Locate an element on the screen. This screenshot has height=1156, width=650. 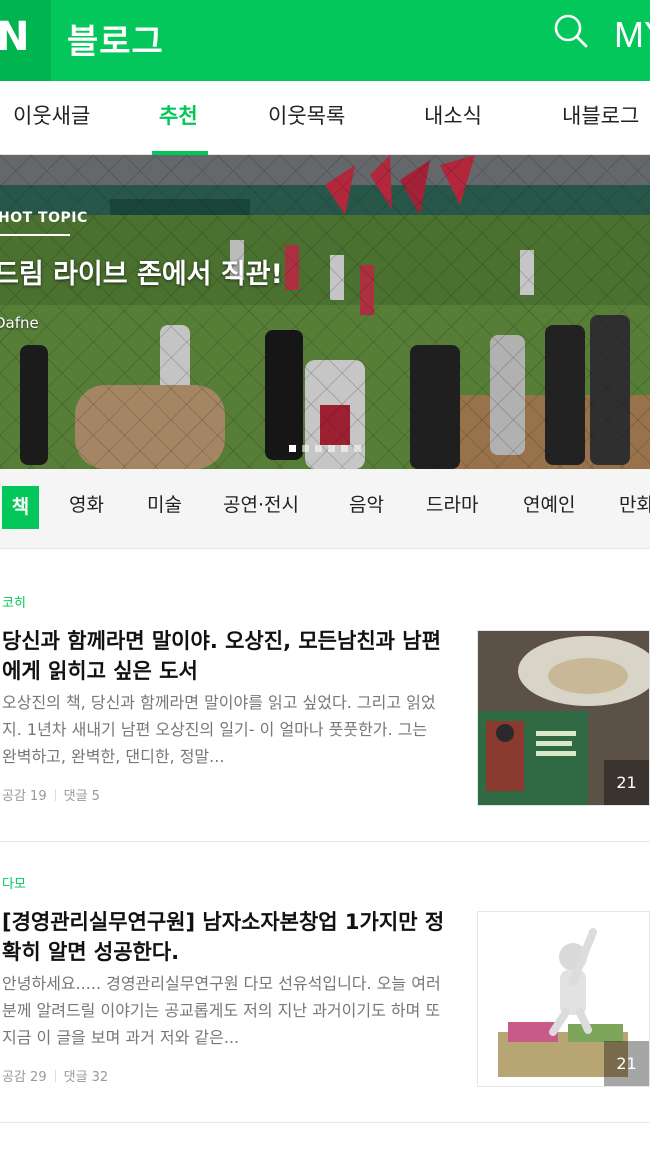
logo-text: N is located at coordinates (14, 37).